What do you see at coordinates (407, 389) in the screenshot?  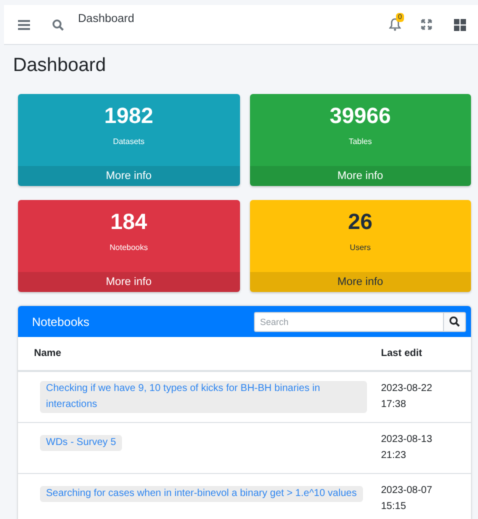 I see `edit-date: 2023-08-22` at bounding box center [407, 389].